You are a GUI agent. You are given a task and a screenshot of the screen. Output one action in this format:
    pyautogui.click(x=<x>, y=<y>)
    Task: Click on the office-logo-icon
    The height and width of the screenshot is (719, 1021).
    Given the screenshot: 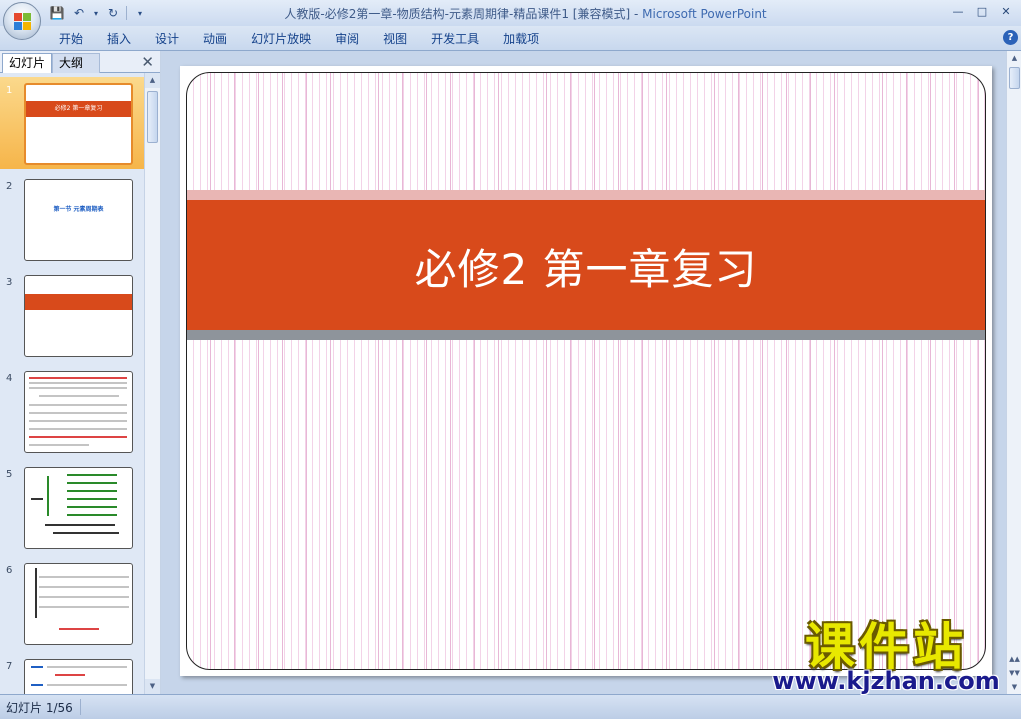 What is the action you would take?
    pyautogui.click(x=23, y=22)
    